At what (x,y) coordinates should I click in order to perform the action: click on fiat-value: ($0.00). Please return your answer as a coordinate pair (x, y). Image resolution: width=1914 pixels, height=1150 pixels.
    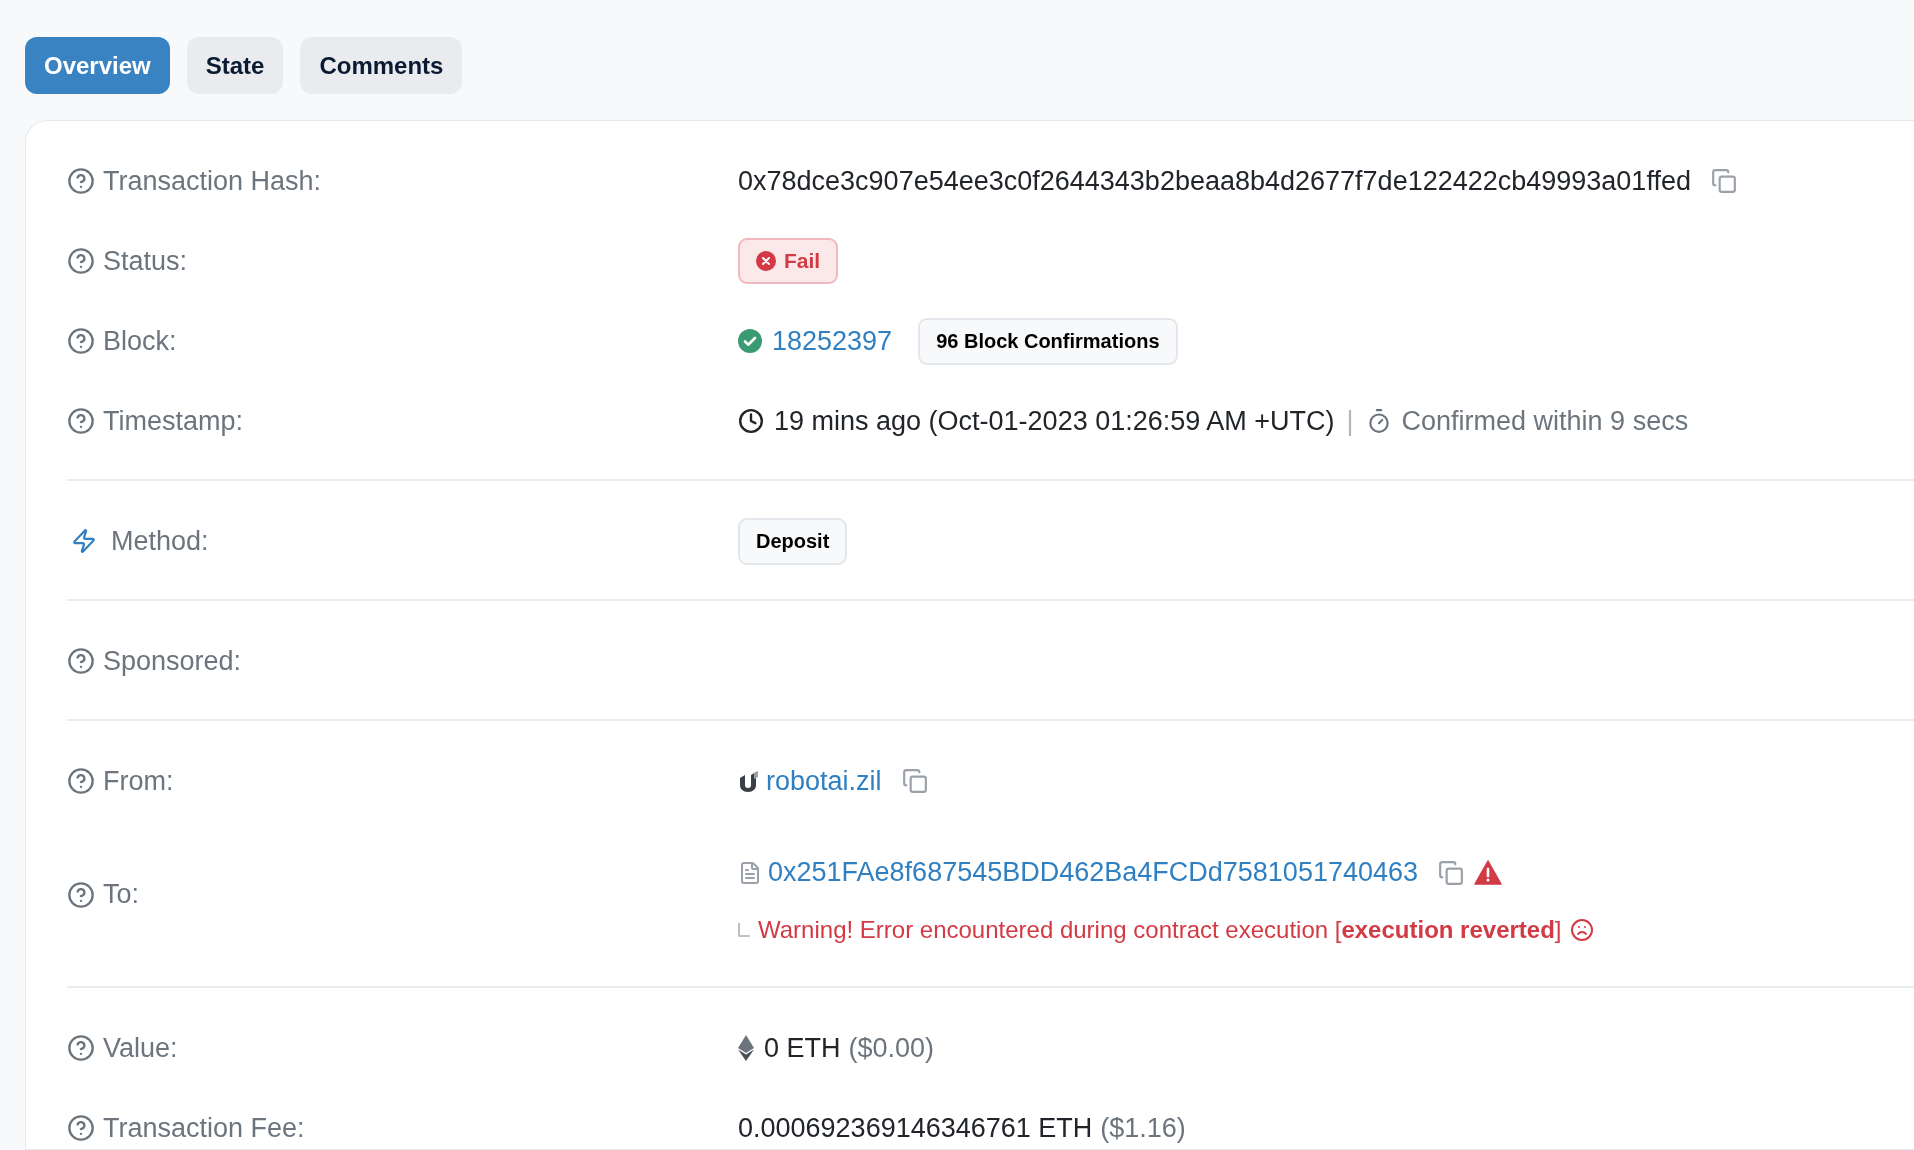
    Looking at the image, I should click on (891, 1048).